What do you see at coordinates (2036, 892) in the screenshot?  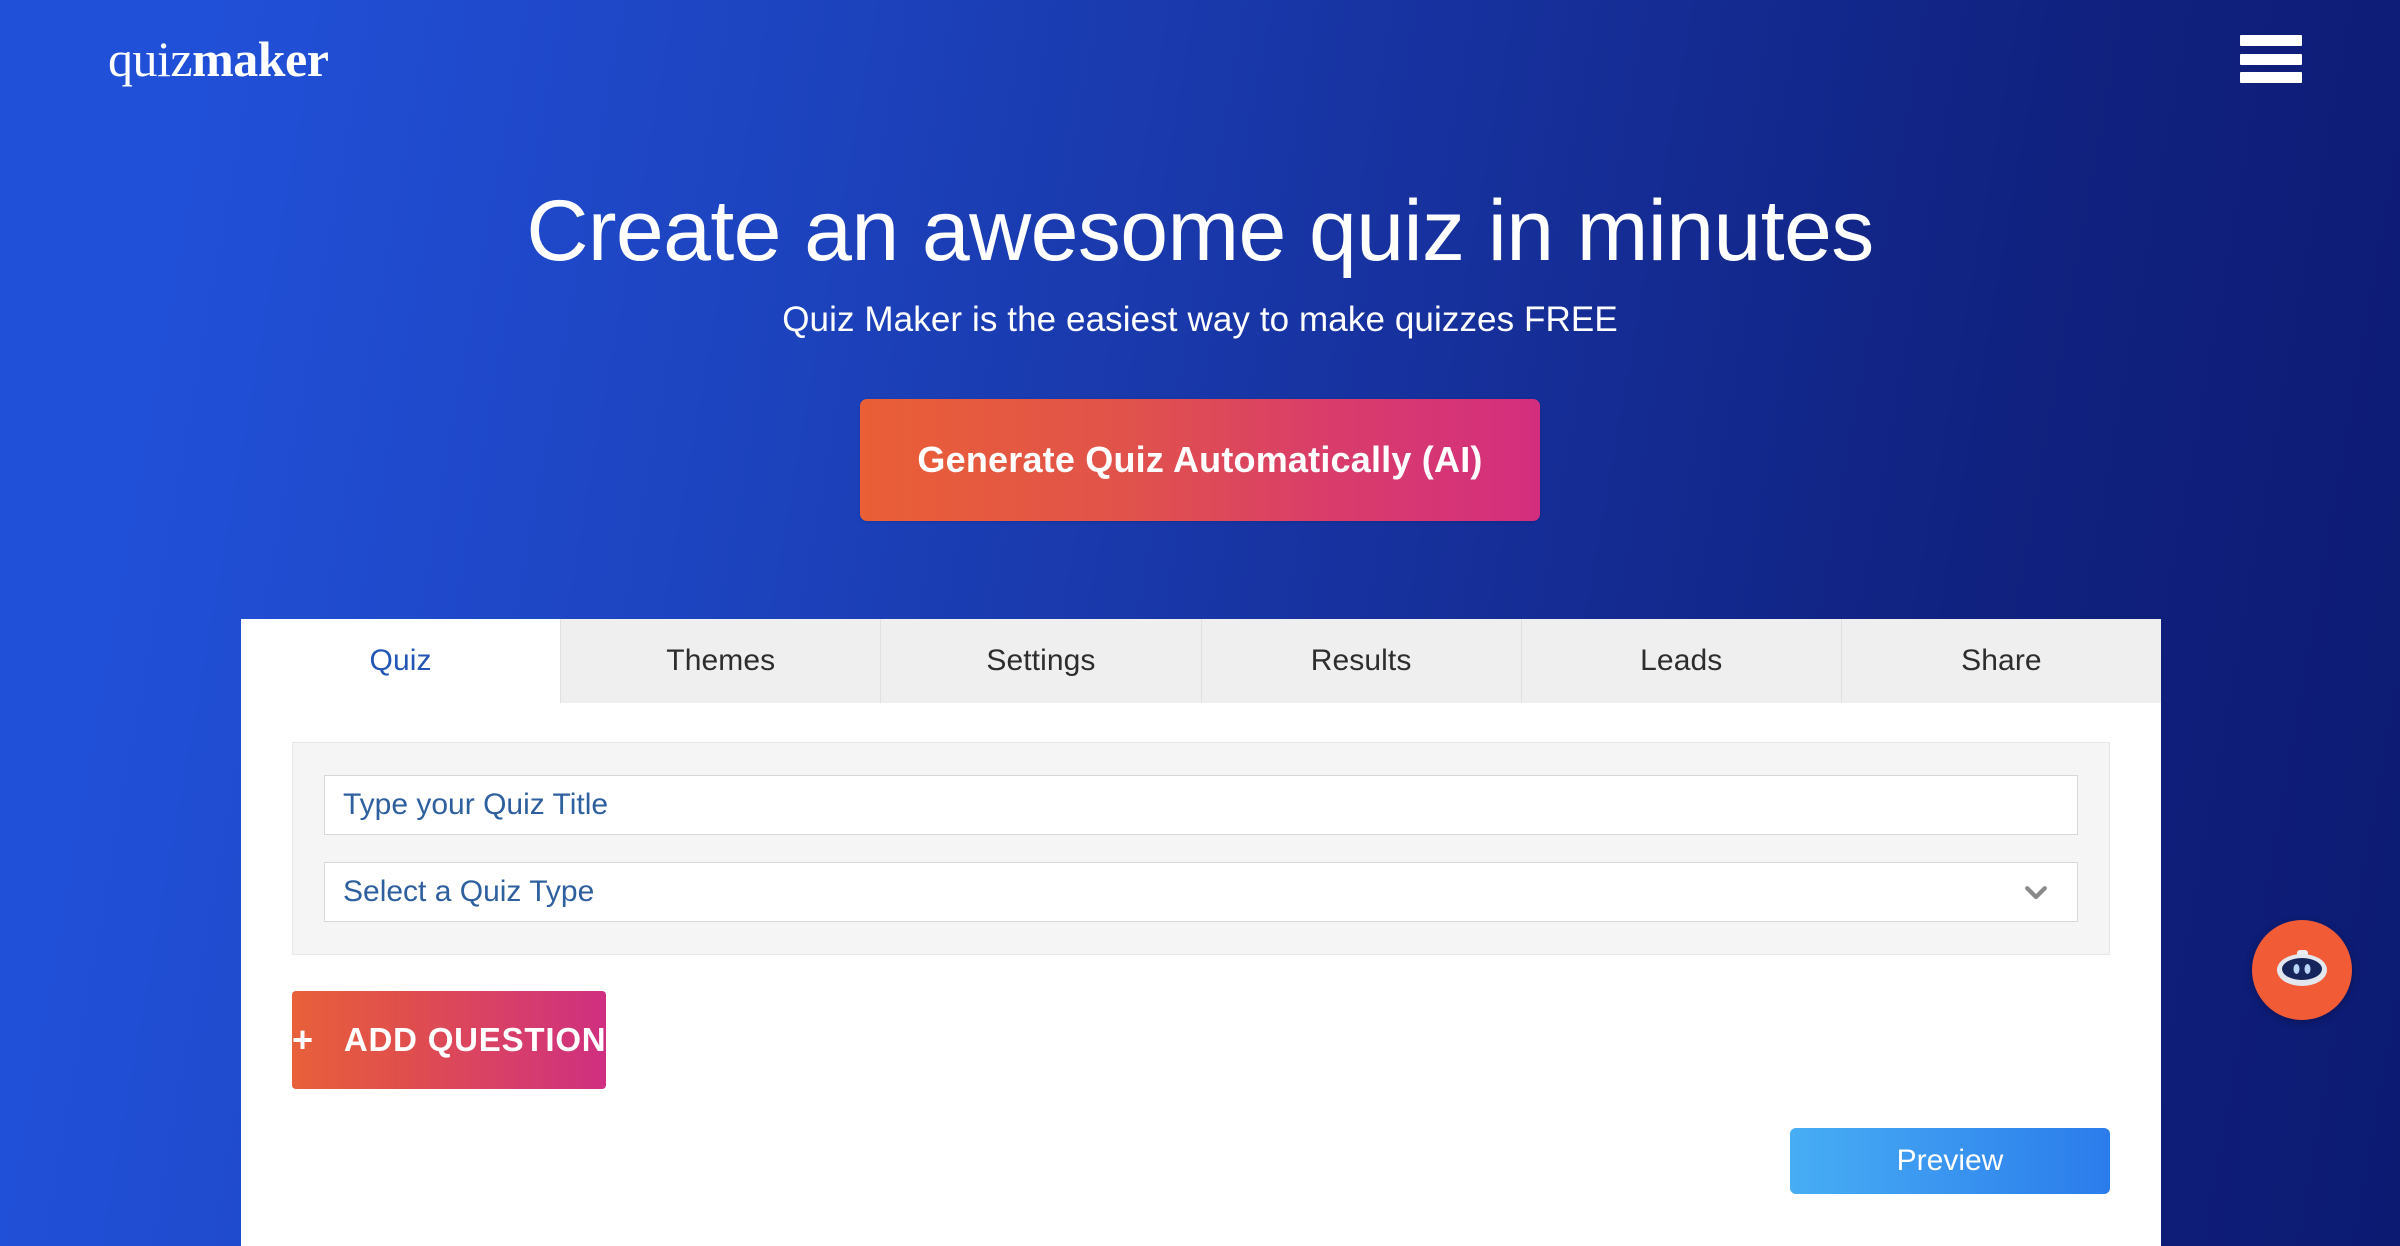 I see `chevron-down-icon` at bounding box center [2036, 892].